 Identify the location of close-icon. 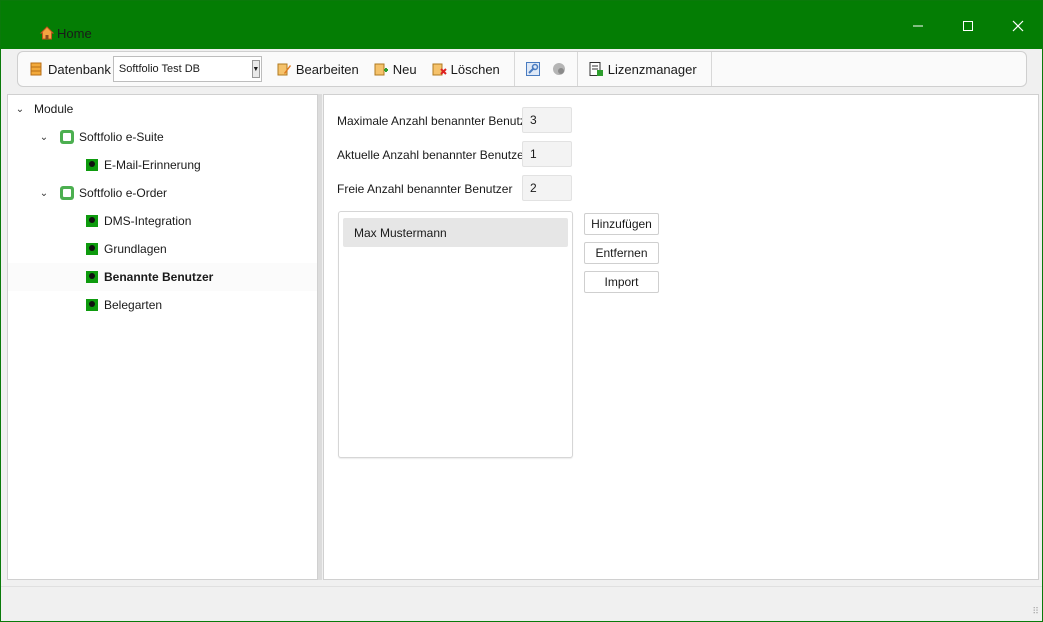
(1018, 26).